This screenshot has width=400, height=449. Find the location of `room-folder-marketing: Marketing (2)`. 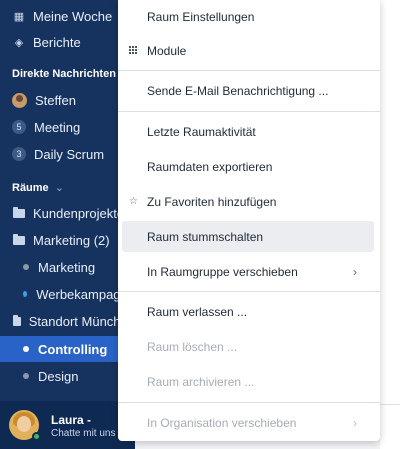

room-folder-marketing: Marketing (2) is located at coordinates (67, 240).